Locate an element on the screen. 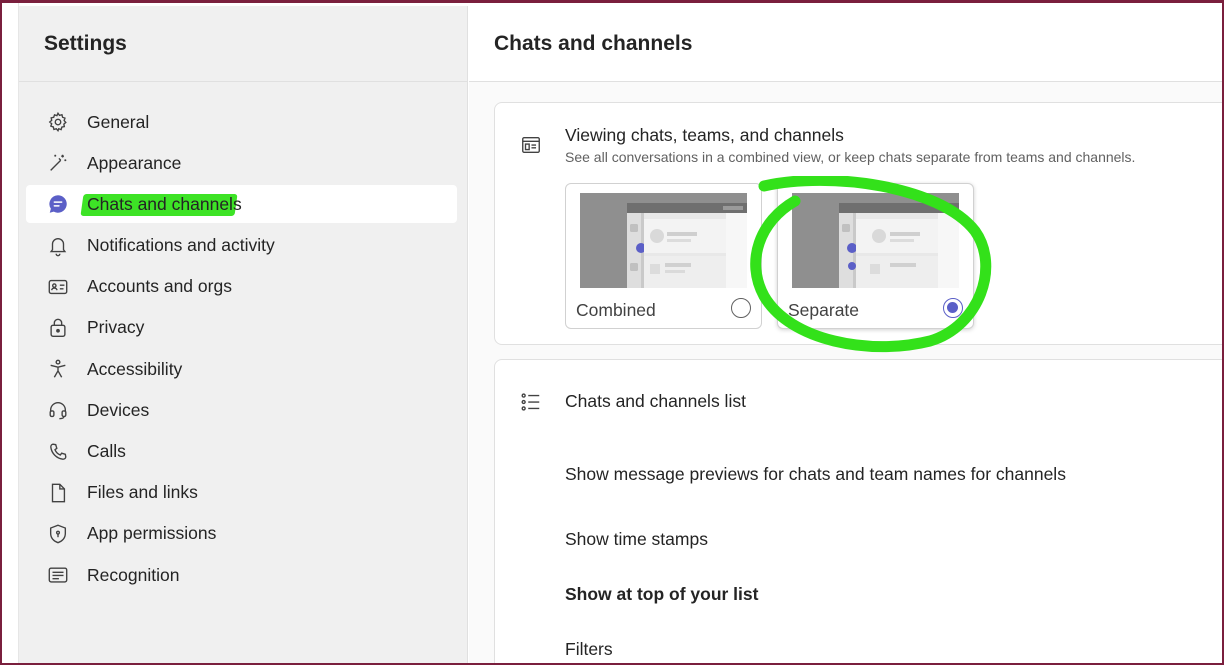  sidebar-item-label: Devices is located at coordinates (118, 409).